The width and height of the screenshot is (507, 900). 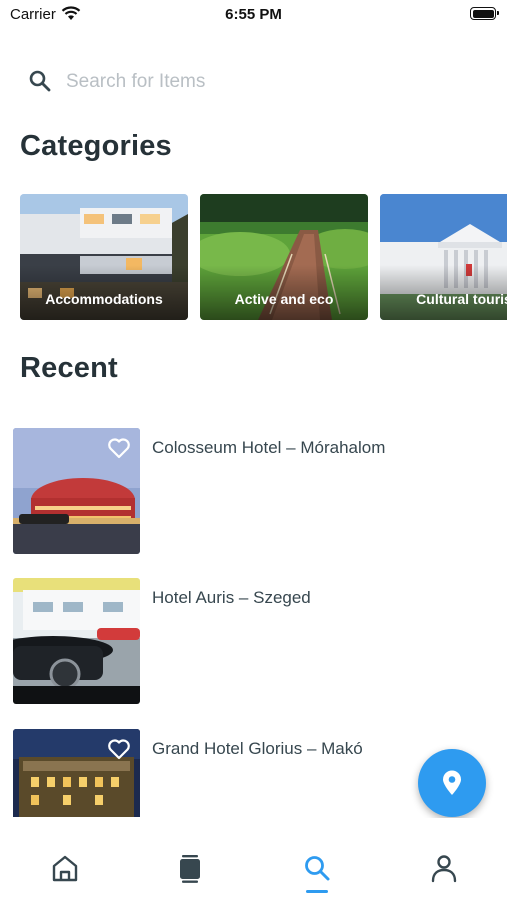 I want to click on nav-collections, so click(x=190, y=868).